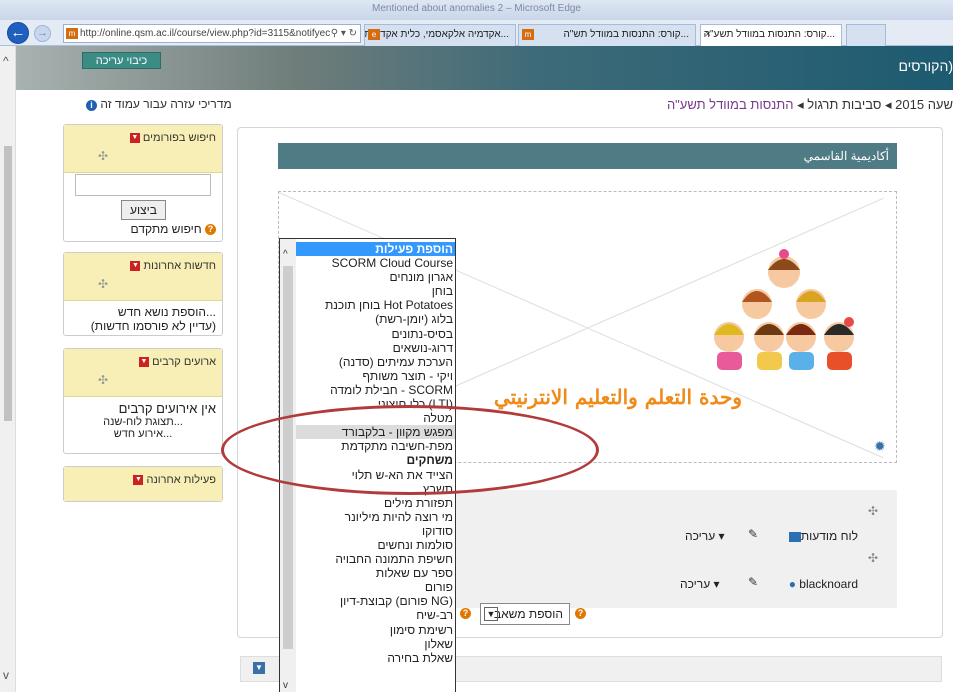  Describe the element at coordinates (166, 229) in the screenshot. I see `advanced-search-text: חיפוש מתקדם` at that location.